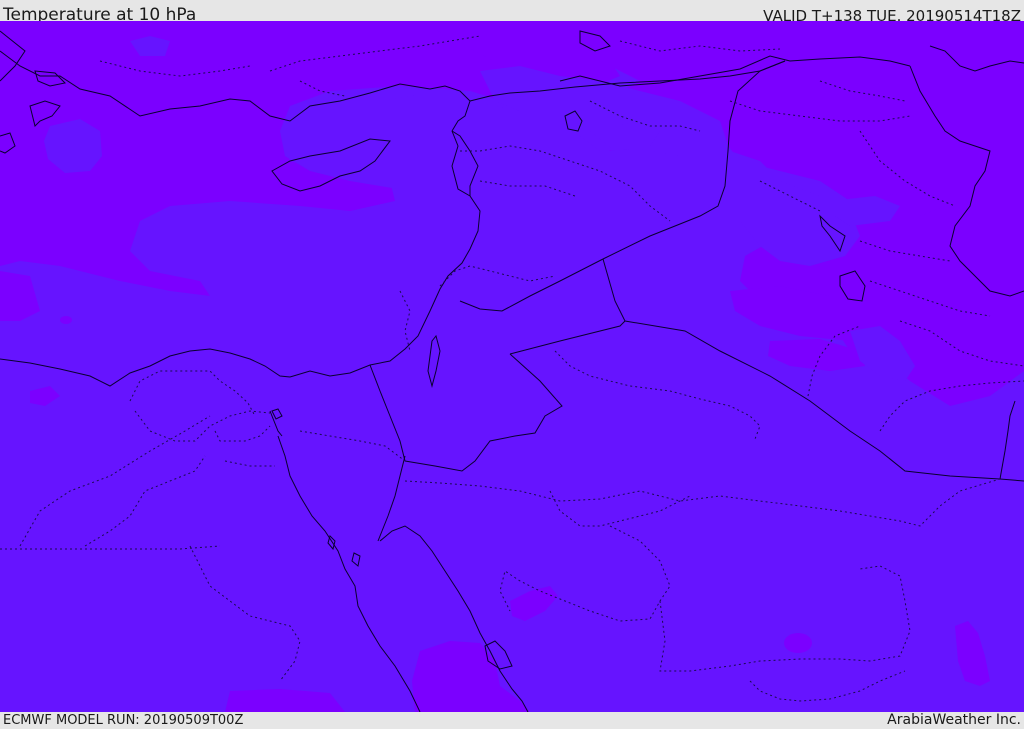 The image size is (1024, 729). Describe the element at coordinates (123, 720) in the screenshot. I see `model-run-label: ECMWF MODEL RUN: 20190509T00Z` at that location.